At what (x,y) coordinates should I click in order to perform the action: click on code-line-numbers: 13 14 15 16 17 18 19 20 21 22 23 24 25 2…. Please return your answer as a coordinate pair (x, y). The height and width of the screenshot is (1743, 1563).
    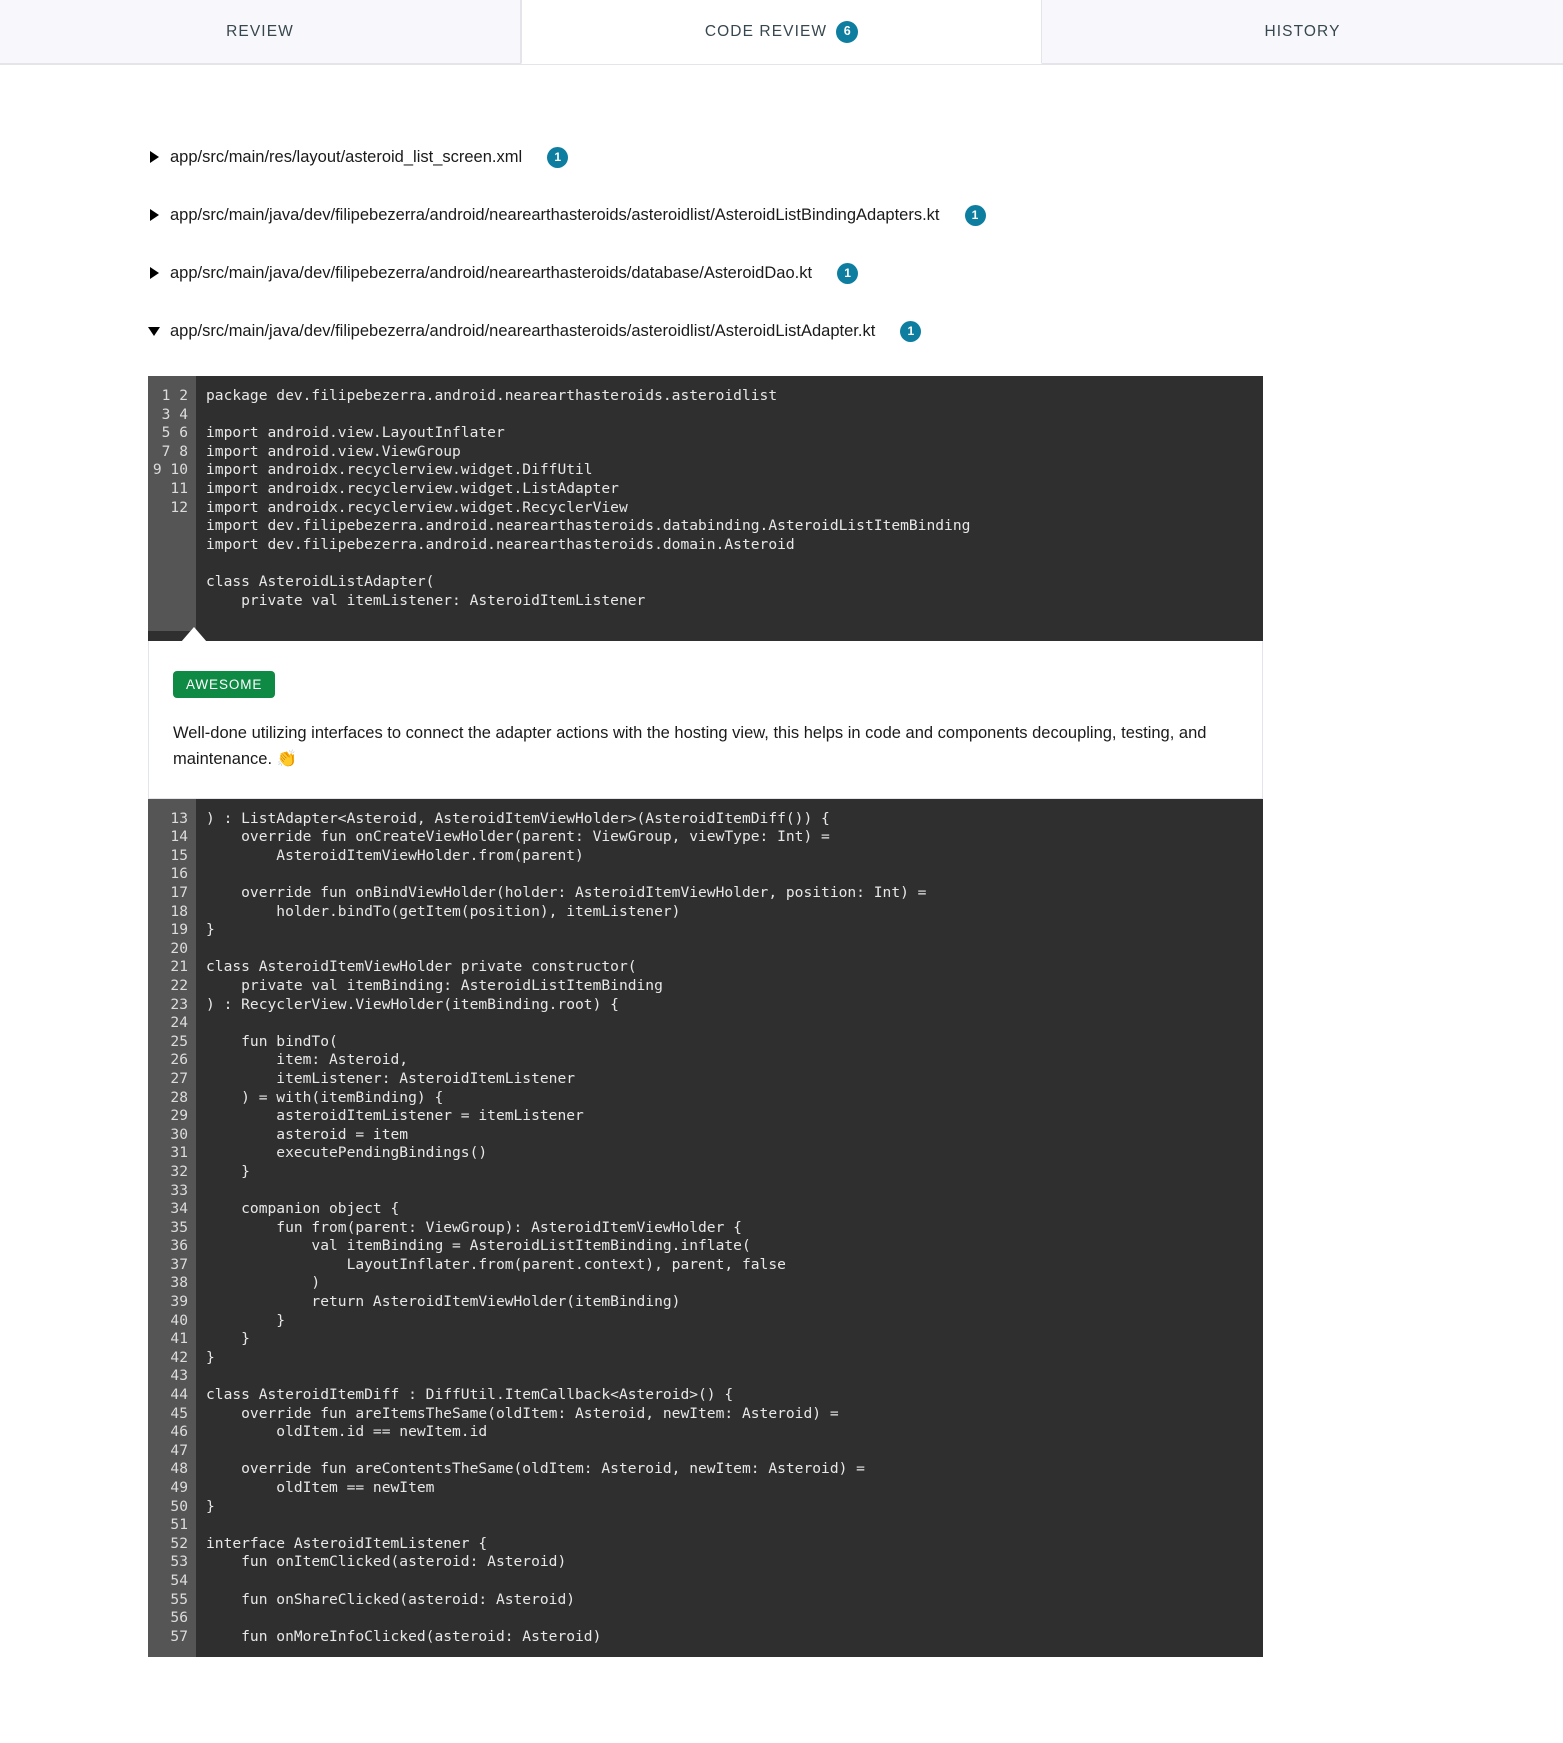
    Looking at the image, I should click on (172, 1228).